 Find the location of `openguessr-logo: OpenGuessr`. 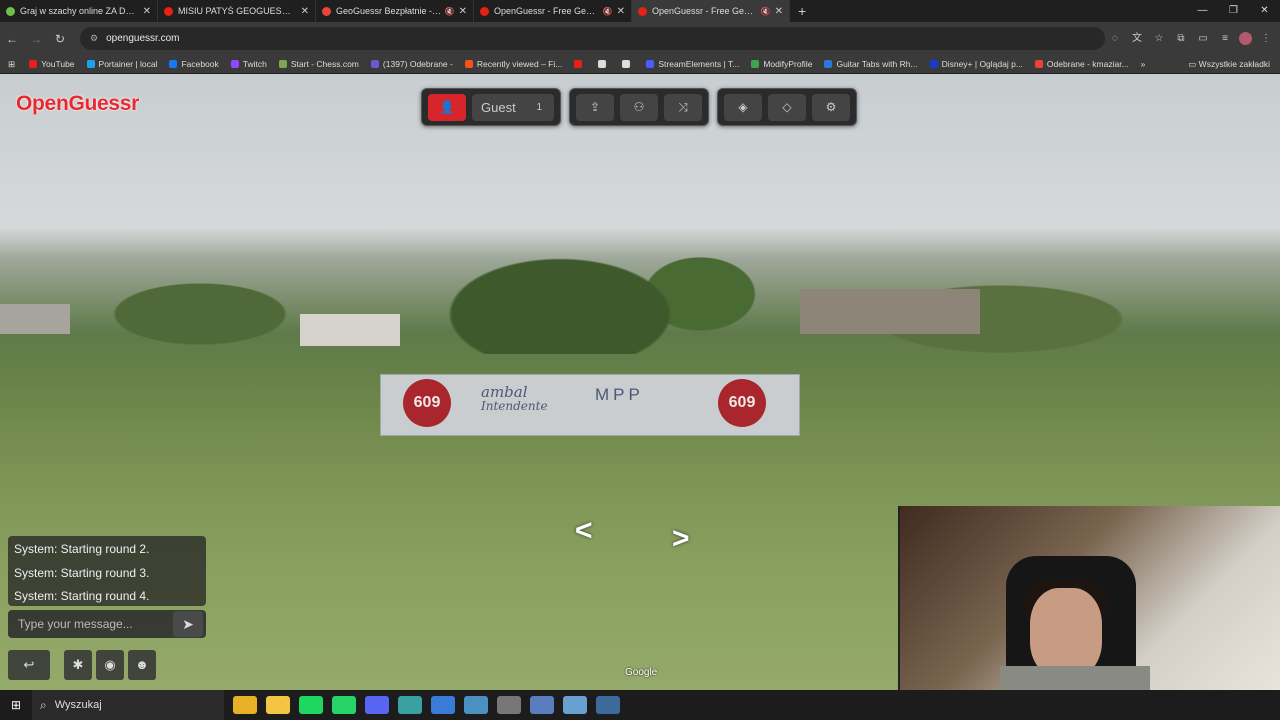

openguessr-logo: OpenGuessr is located at coordinates (77, 104).